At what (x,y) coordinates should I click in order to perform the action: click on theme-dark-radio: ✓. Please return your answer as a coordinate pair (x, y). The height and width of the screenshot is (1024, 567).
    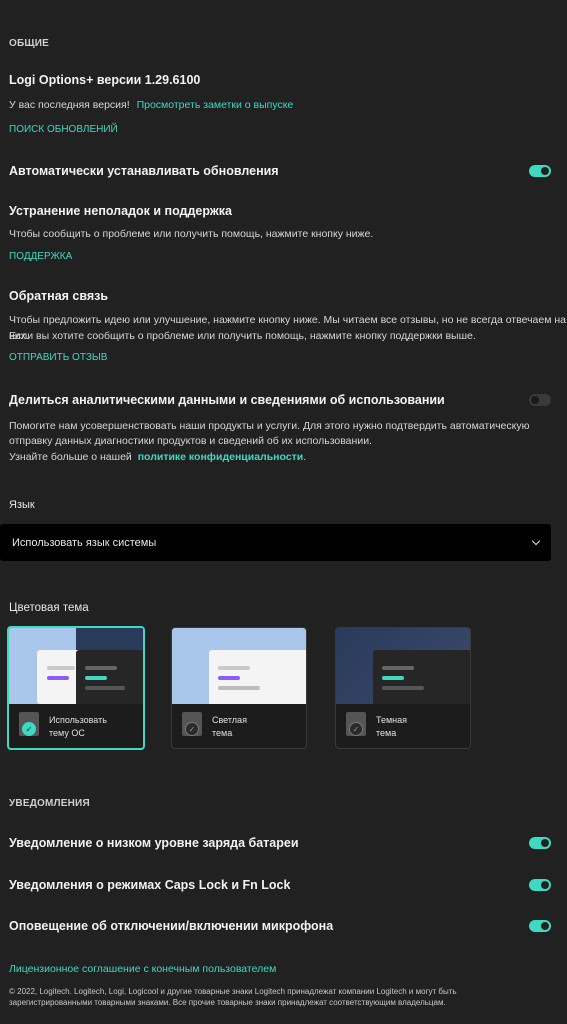
    Looking at the image, I should click on (356, 724).